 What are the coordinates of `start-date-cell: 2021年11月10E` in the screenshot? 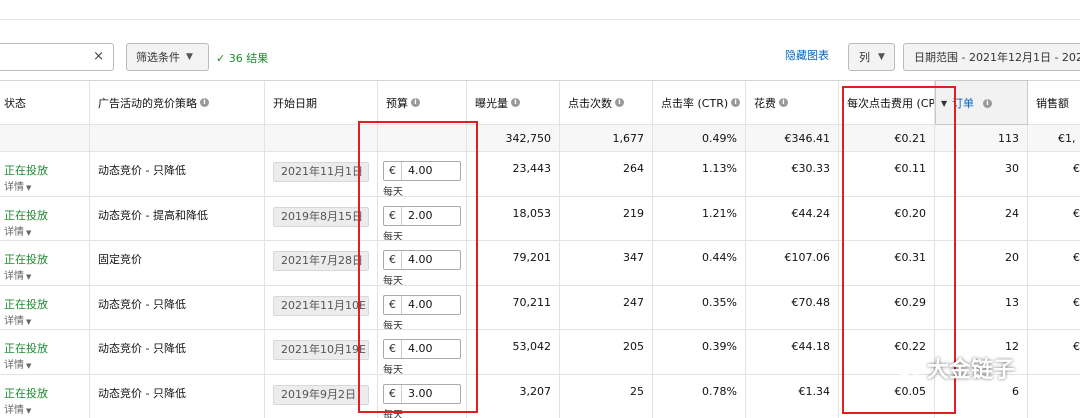 It's located at (321, 307).